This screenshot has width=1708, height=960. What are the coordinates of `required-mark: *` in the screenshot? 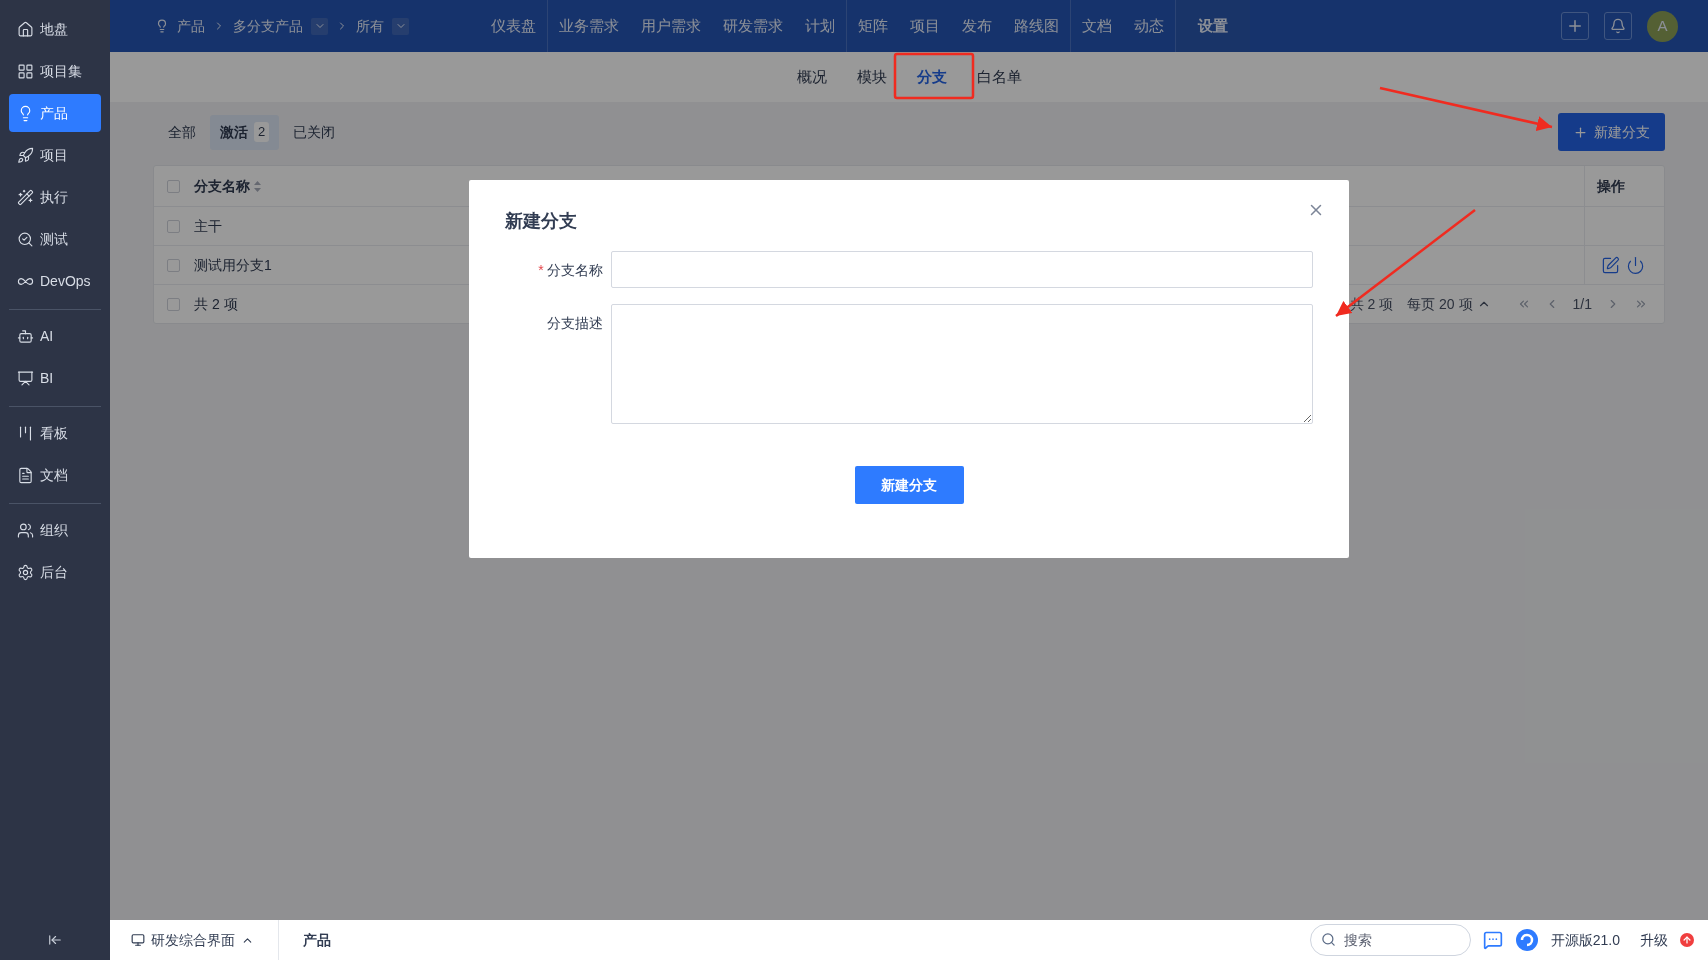 It's located at (541, 270).